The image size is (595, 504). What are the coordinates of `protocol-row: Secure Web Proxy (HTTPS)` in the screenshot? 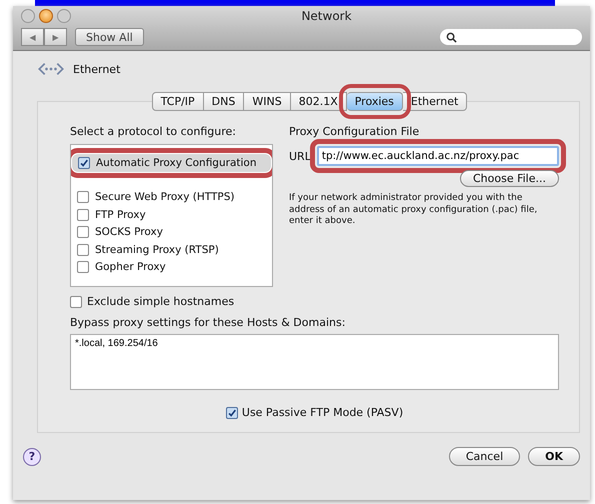 It's located at (171, 197).